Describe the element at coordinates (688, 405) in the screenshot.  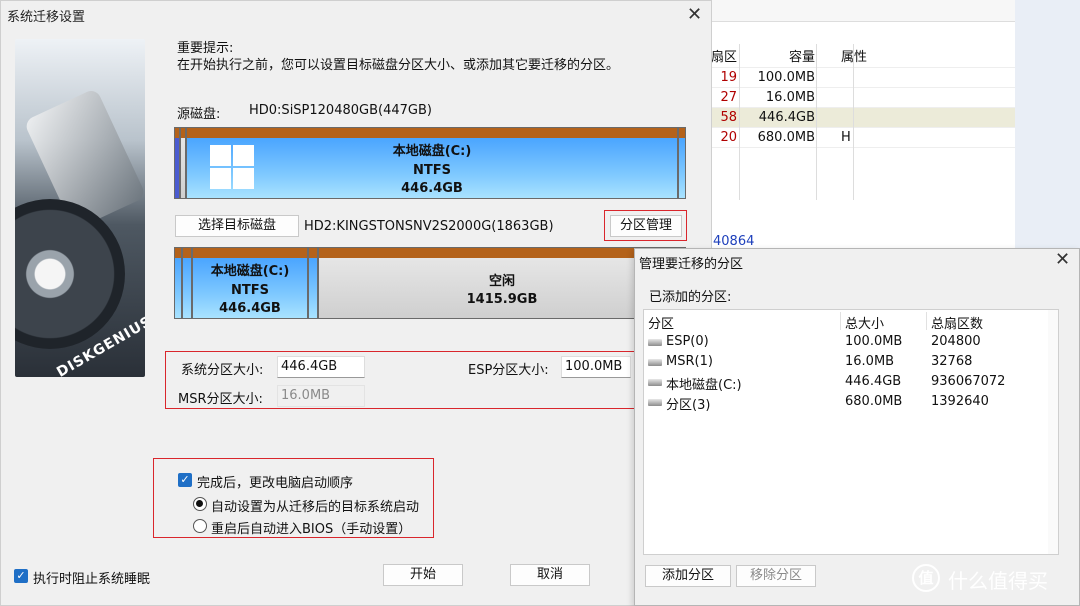
I see `cell-partition: 分区(3)` at that location.